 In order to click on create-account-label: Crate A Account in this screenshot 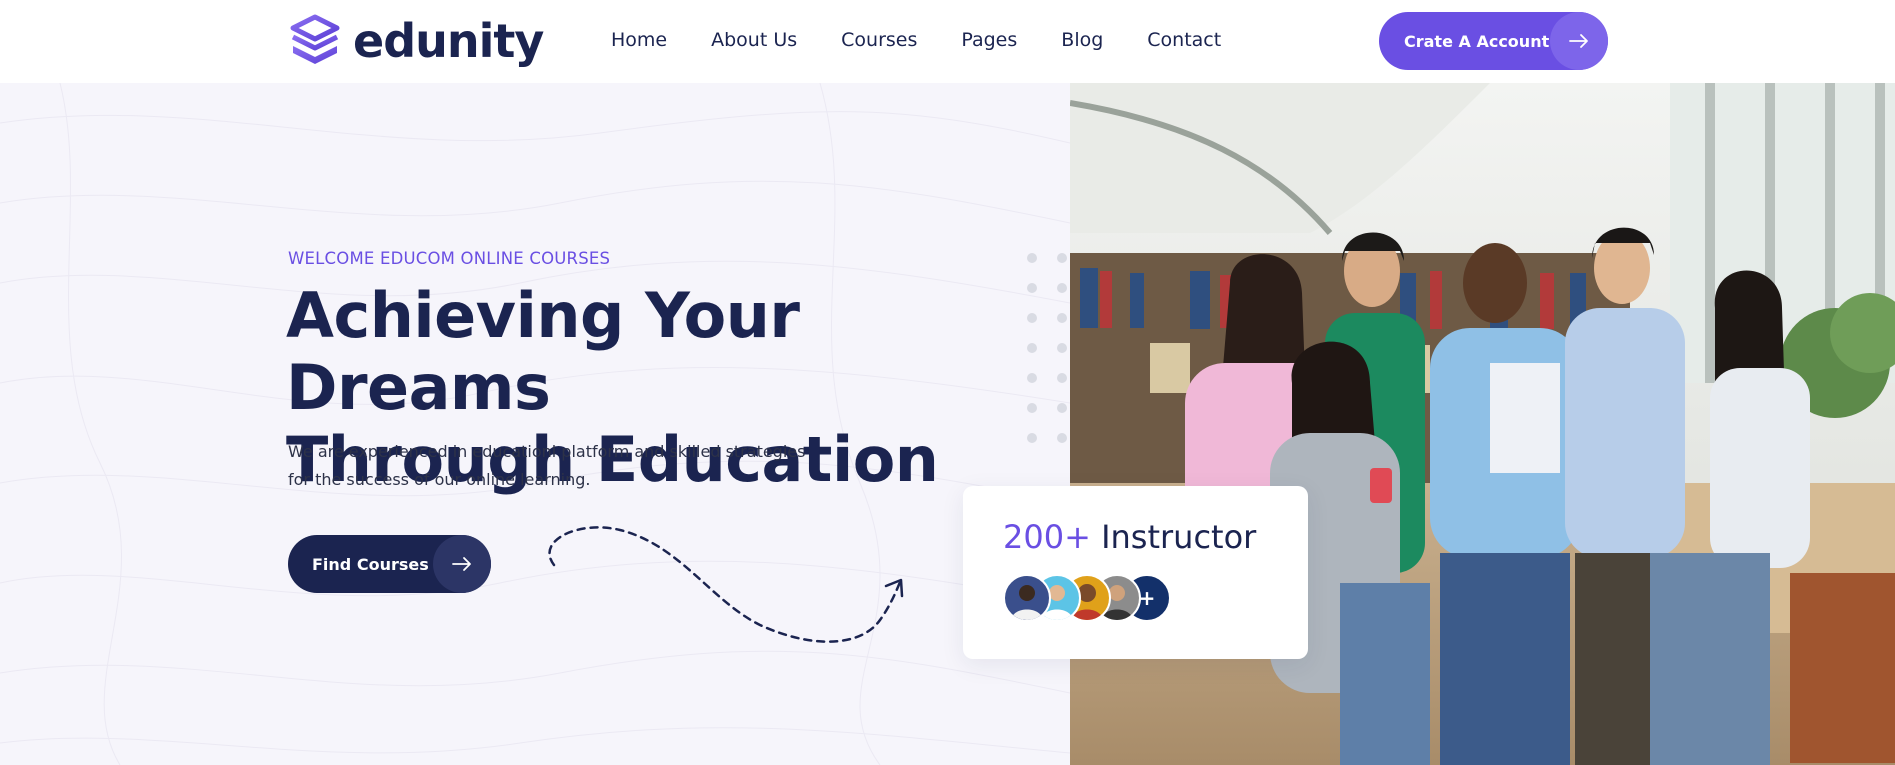, I will do `click(1477, 41)`.